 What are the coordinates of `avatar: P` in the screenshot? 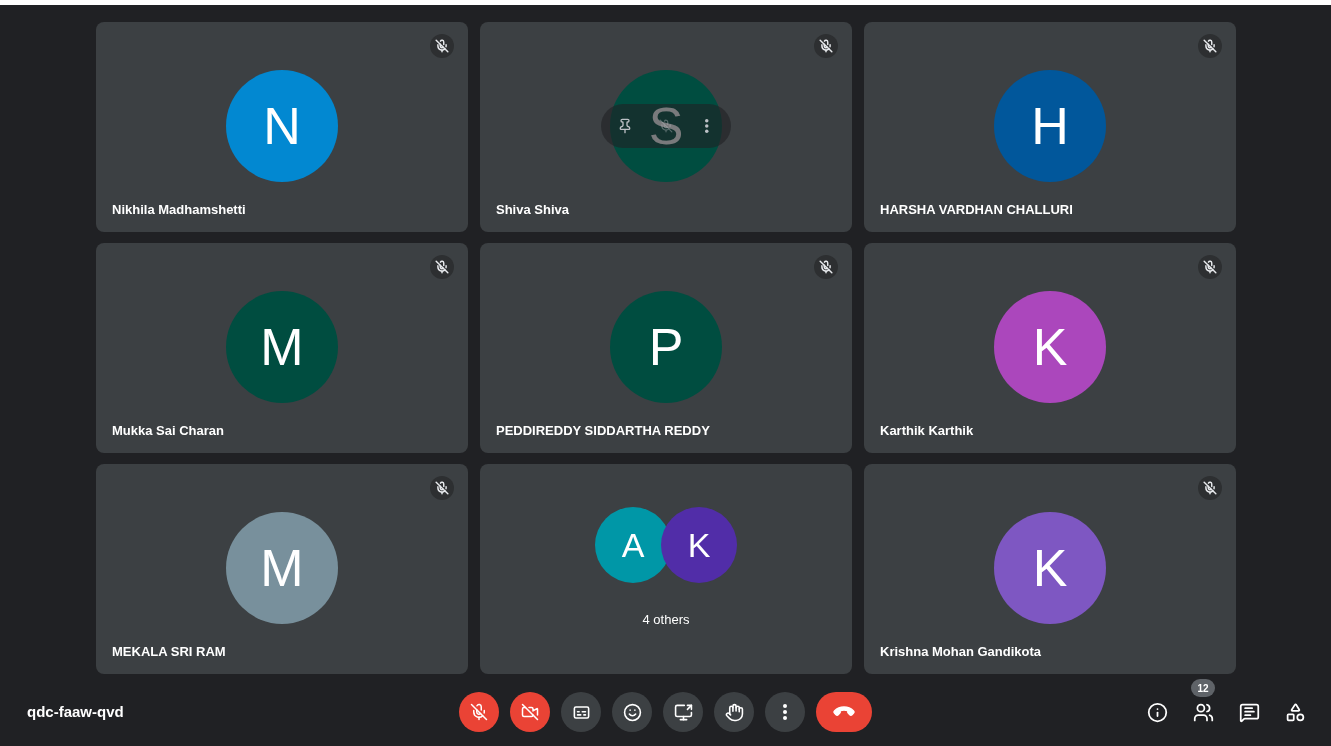 It's located at (666, 347).